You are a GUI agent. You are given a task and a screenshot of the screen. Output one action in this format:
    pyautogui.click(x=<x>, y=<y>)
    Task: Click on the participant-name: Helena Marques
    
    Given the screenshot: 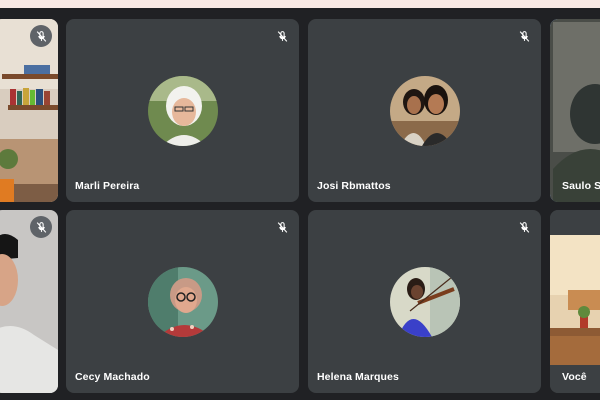 What is the action you would take?
    pyautogui.click(x=358, y=377)
    